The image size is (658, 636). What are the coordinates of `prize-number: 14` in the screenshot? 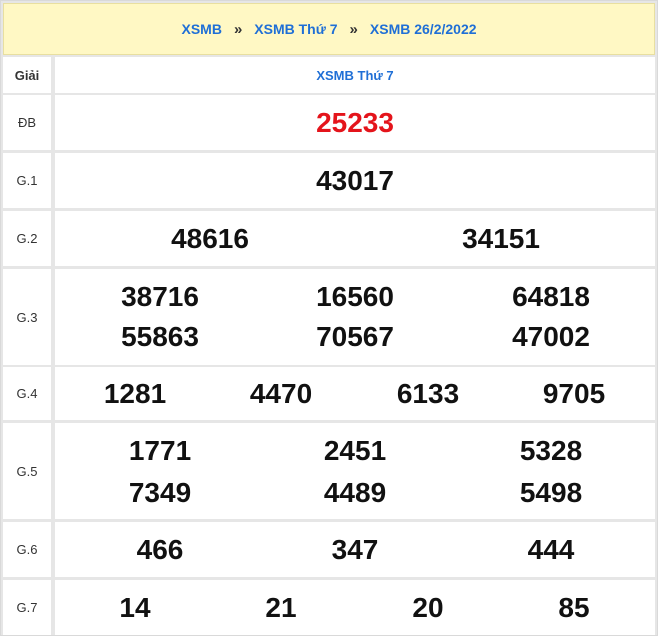 It's located at (135, 607).